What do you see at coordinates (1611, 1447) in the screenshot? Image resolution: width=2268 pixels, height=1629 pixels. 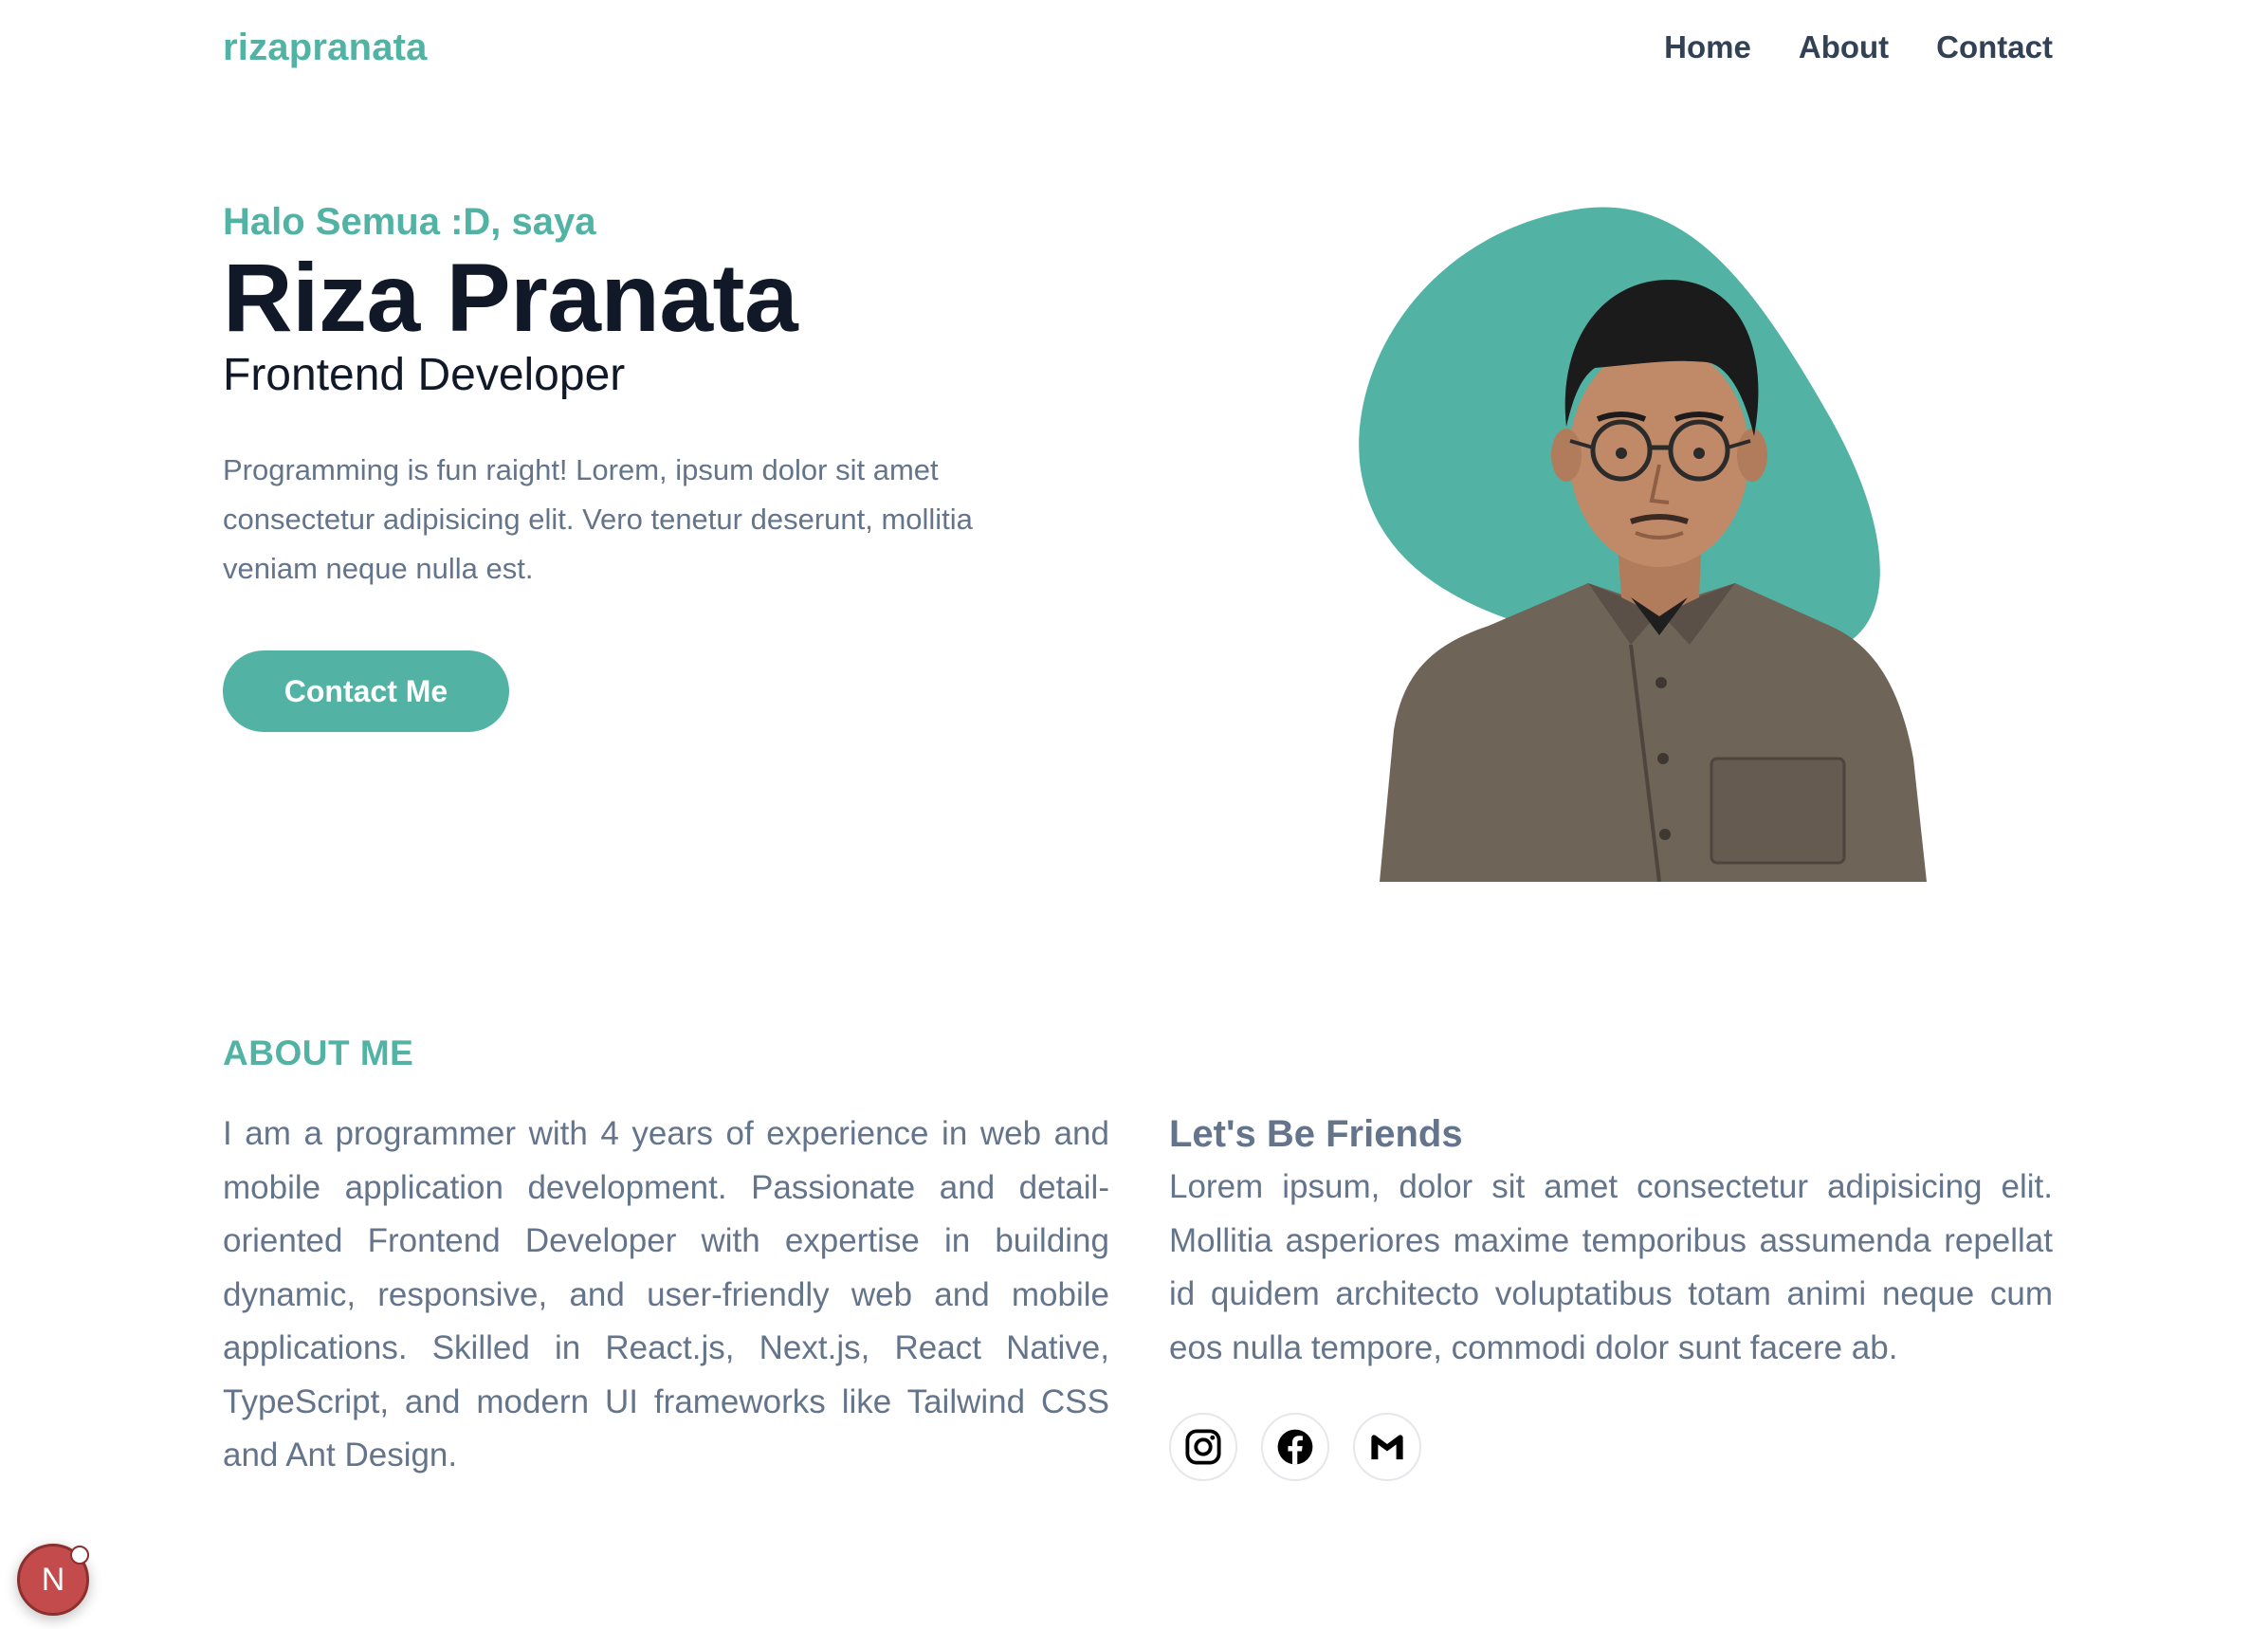 I see `social-links` at bounding box center [1611, 1447].